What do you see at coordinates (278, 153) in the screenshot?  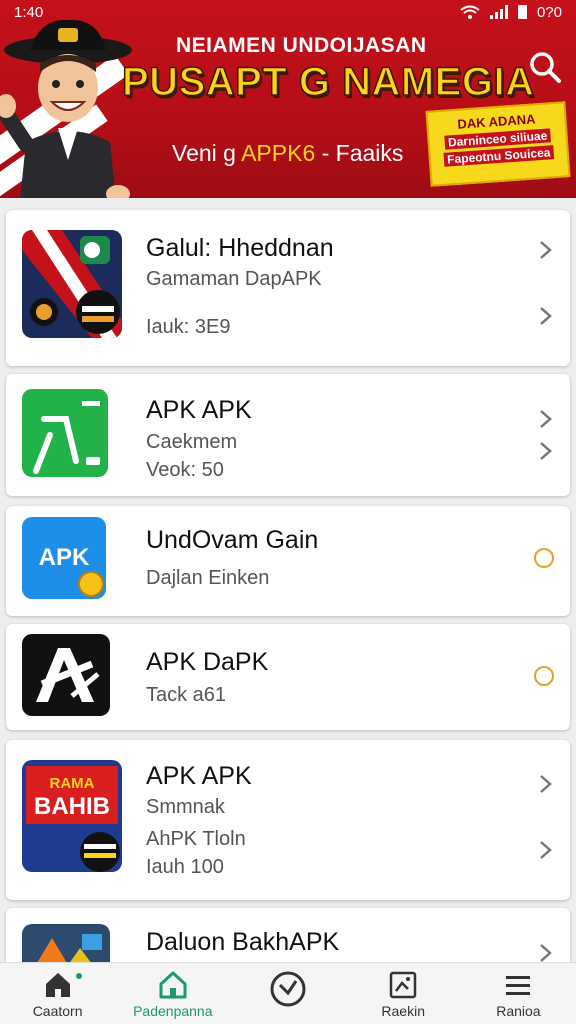 I see `tagline-part-b: APPK6` at bounding box center [278, 153].